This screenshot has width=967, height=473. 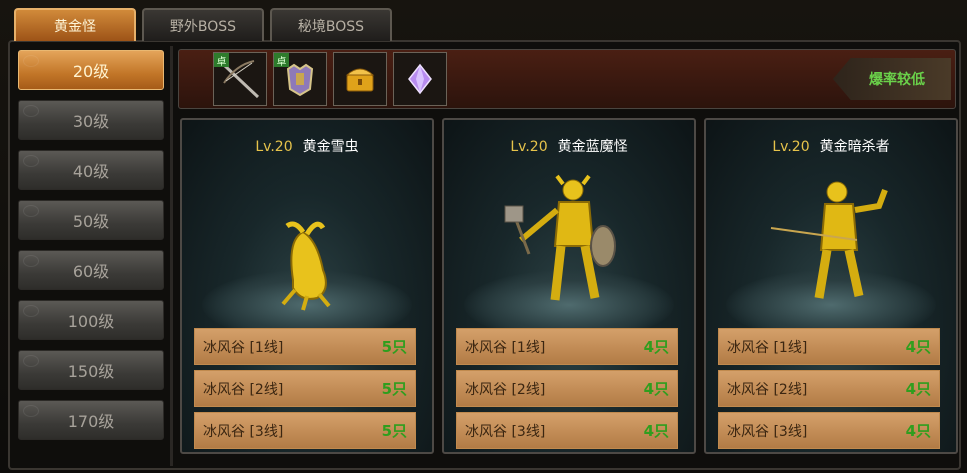 I want to click on level-label: 170级, so click(x=91, y=421).